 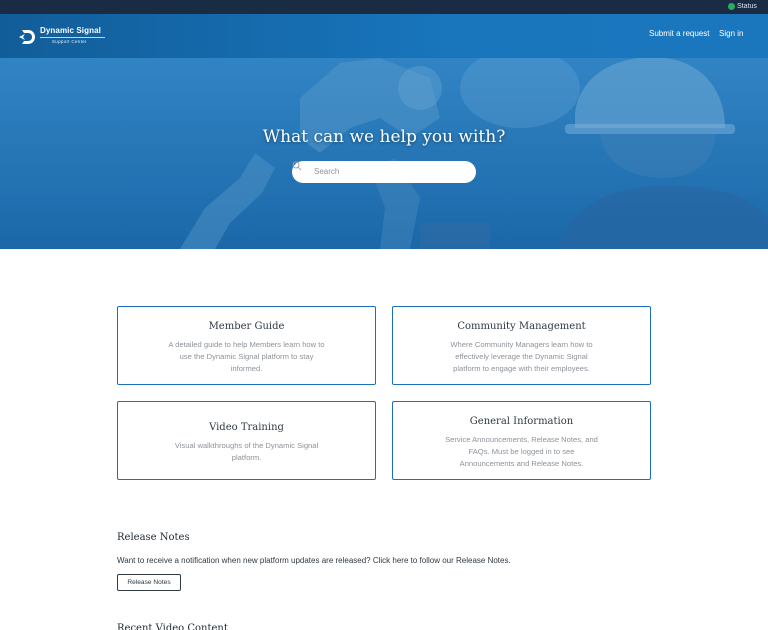 I want to click on top-status-bar: Status, so click(x=384, y=7).